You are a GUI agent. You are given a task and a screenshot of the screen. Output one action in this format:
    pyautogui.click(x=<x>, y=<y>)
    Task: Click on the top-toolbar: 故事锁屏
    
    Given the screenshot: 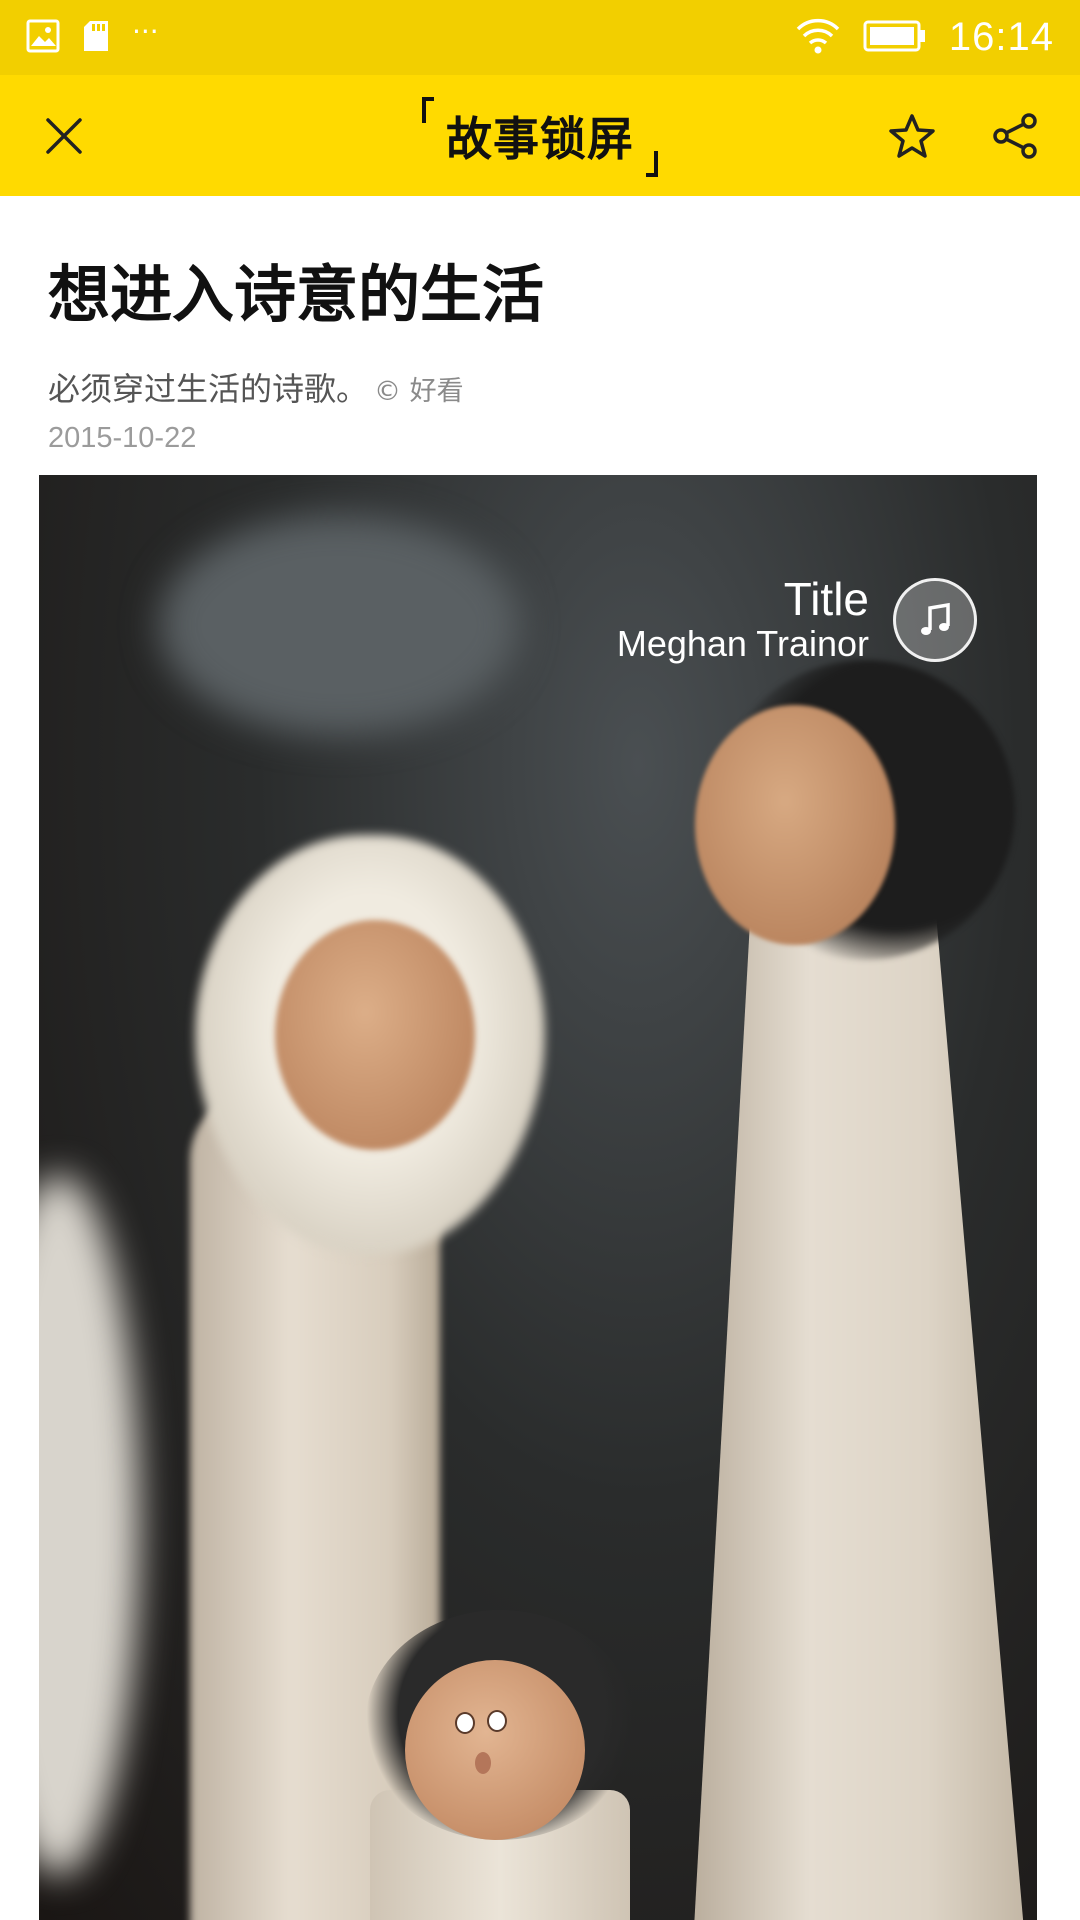 What is the action you would take?
    pyautogui.click(x=540, y=135)
    